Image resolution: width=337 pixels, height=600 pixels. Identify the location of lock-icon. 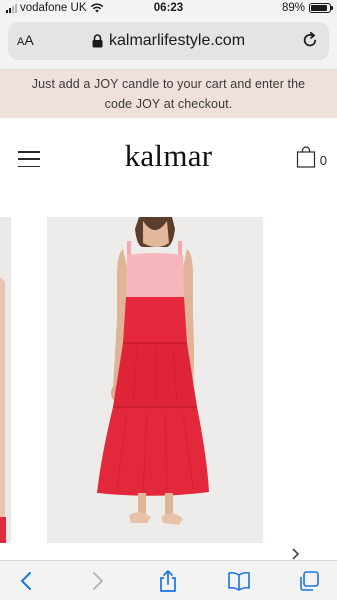
(97, 41).